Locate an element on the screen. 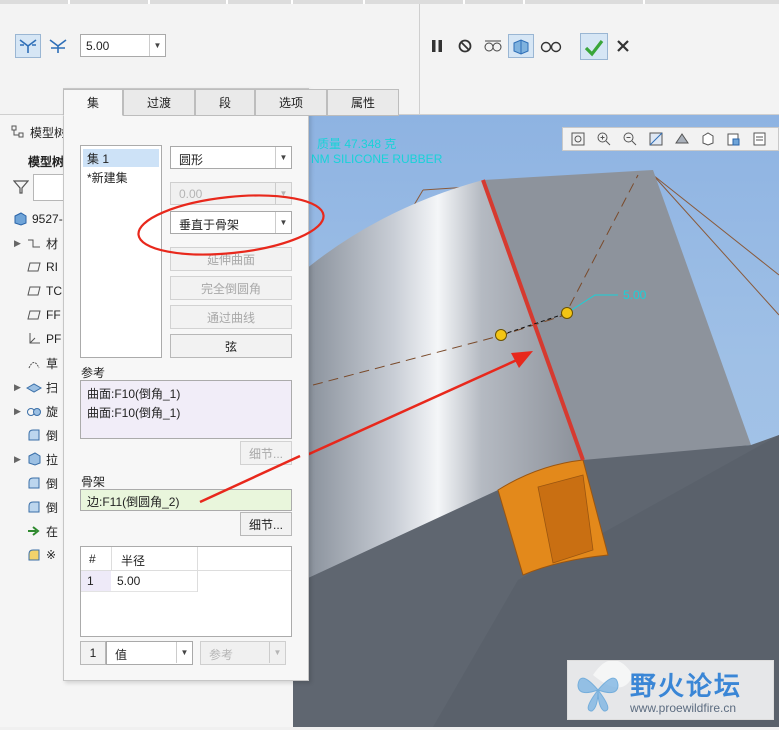  watermark-title: 野火论坛 is located at coordinates (686, 686).